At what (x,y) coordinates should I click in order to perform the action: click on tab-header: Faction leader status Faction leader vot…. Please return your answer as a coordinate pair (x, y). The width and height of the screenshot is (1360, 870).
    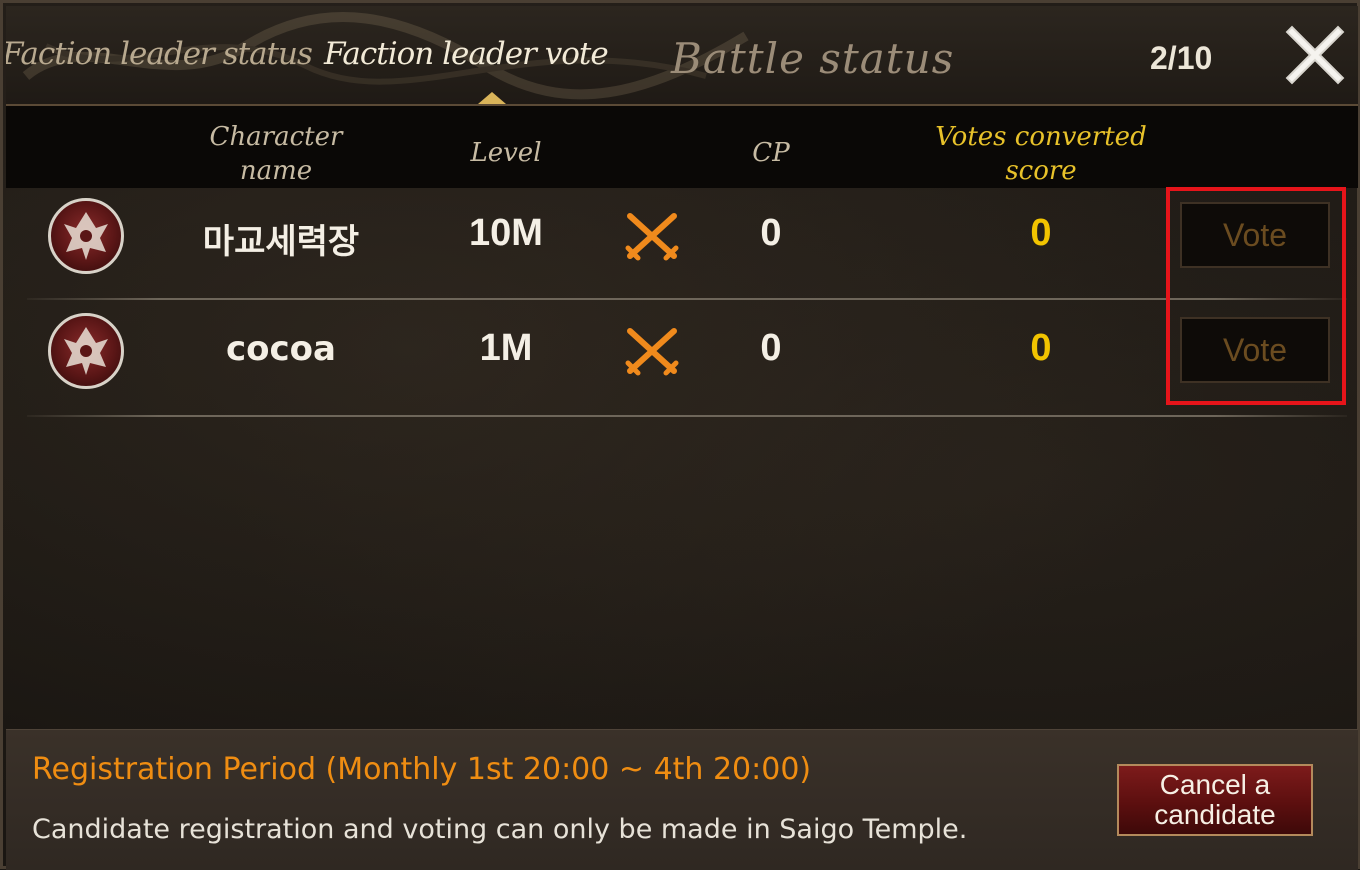
    Looking at the image, I should click on (682, 56).